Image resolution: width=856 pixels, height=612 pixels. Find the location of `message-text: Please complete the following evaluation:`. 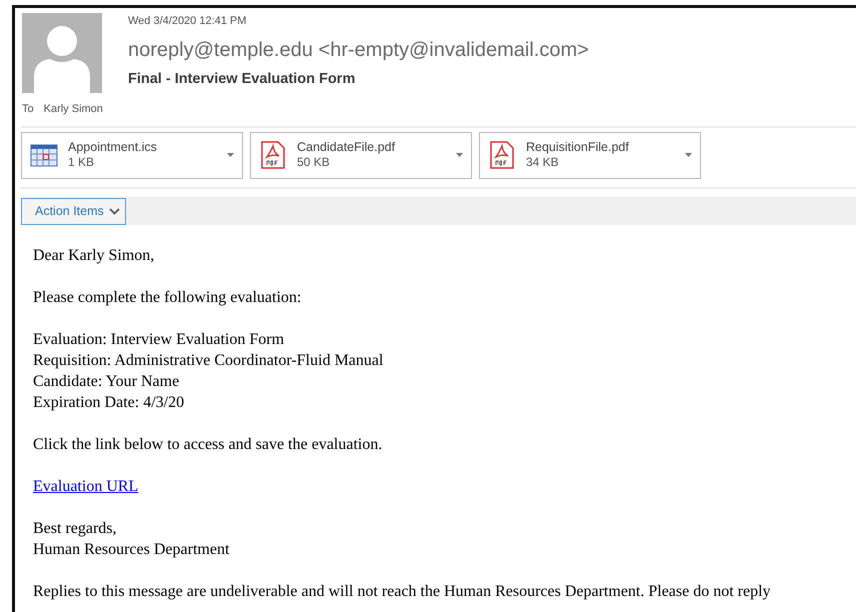

message-text: Please complete the following evaluation: is located at coordinates (167, 297).